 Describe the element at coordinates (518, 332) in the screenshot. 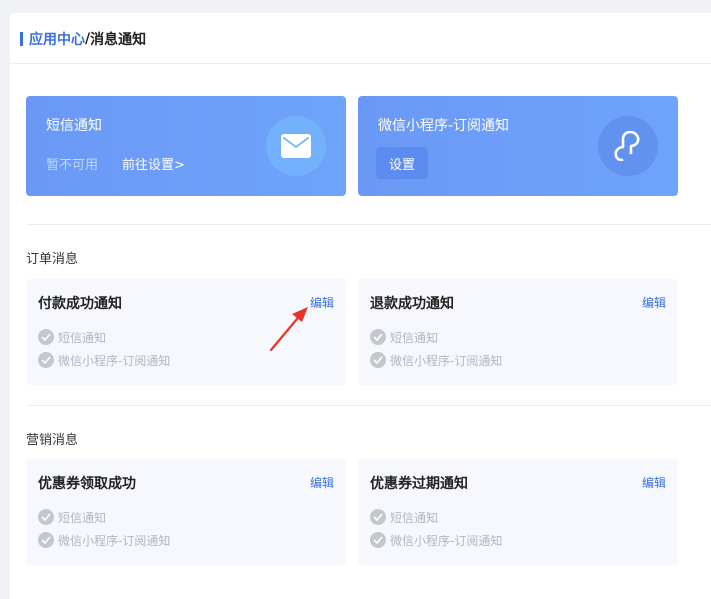

I see `message-card-refund-success: 退款成功通知 编辑 短信通知 微信小程序-订阅通知` at that location.